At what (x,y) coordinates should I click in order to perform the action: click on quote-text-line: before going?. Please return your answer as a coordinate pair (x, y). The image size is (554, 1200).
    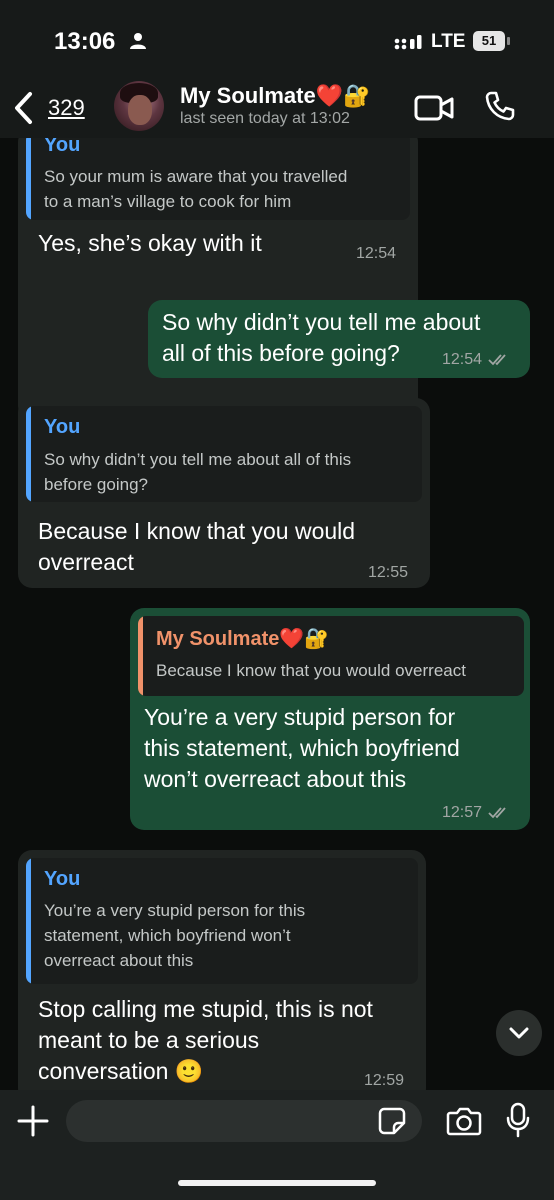
    Looking at the image, I should click on (96, 484).